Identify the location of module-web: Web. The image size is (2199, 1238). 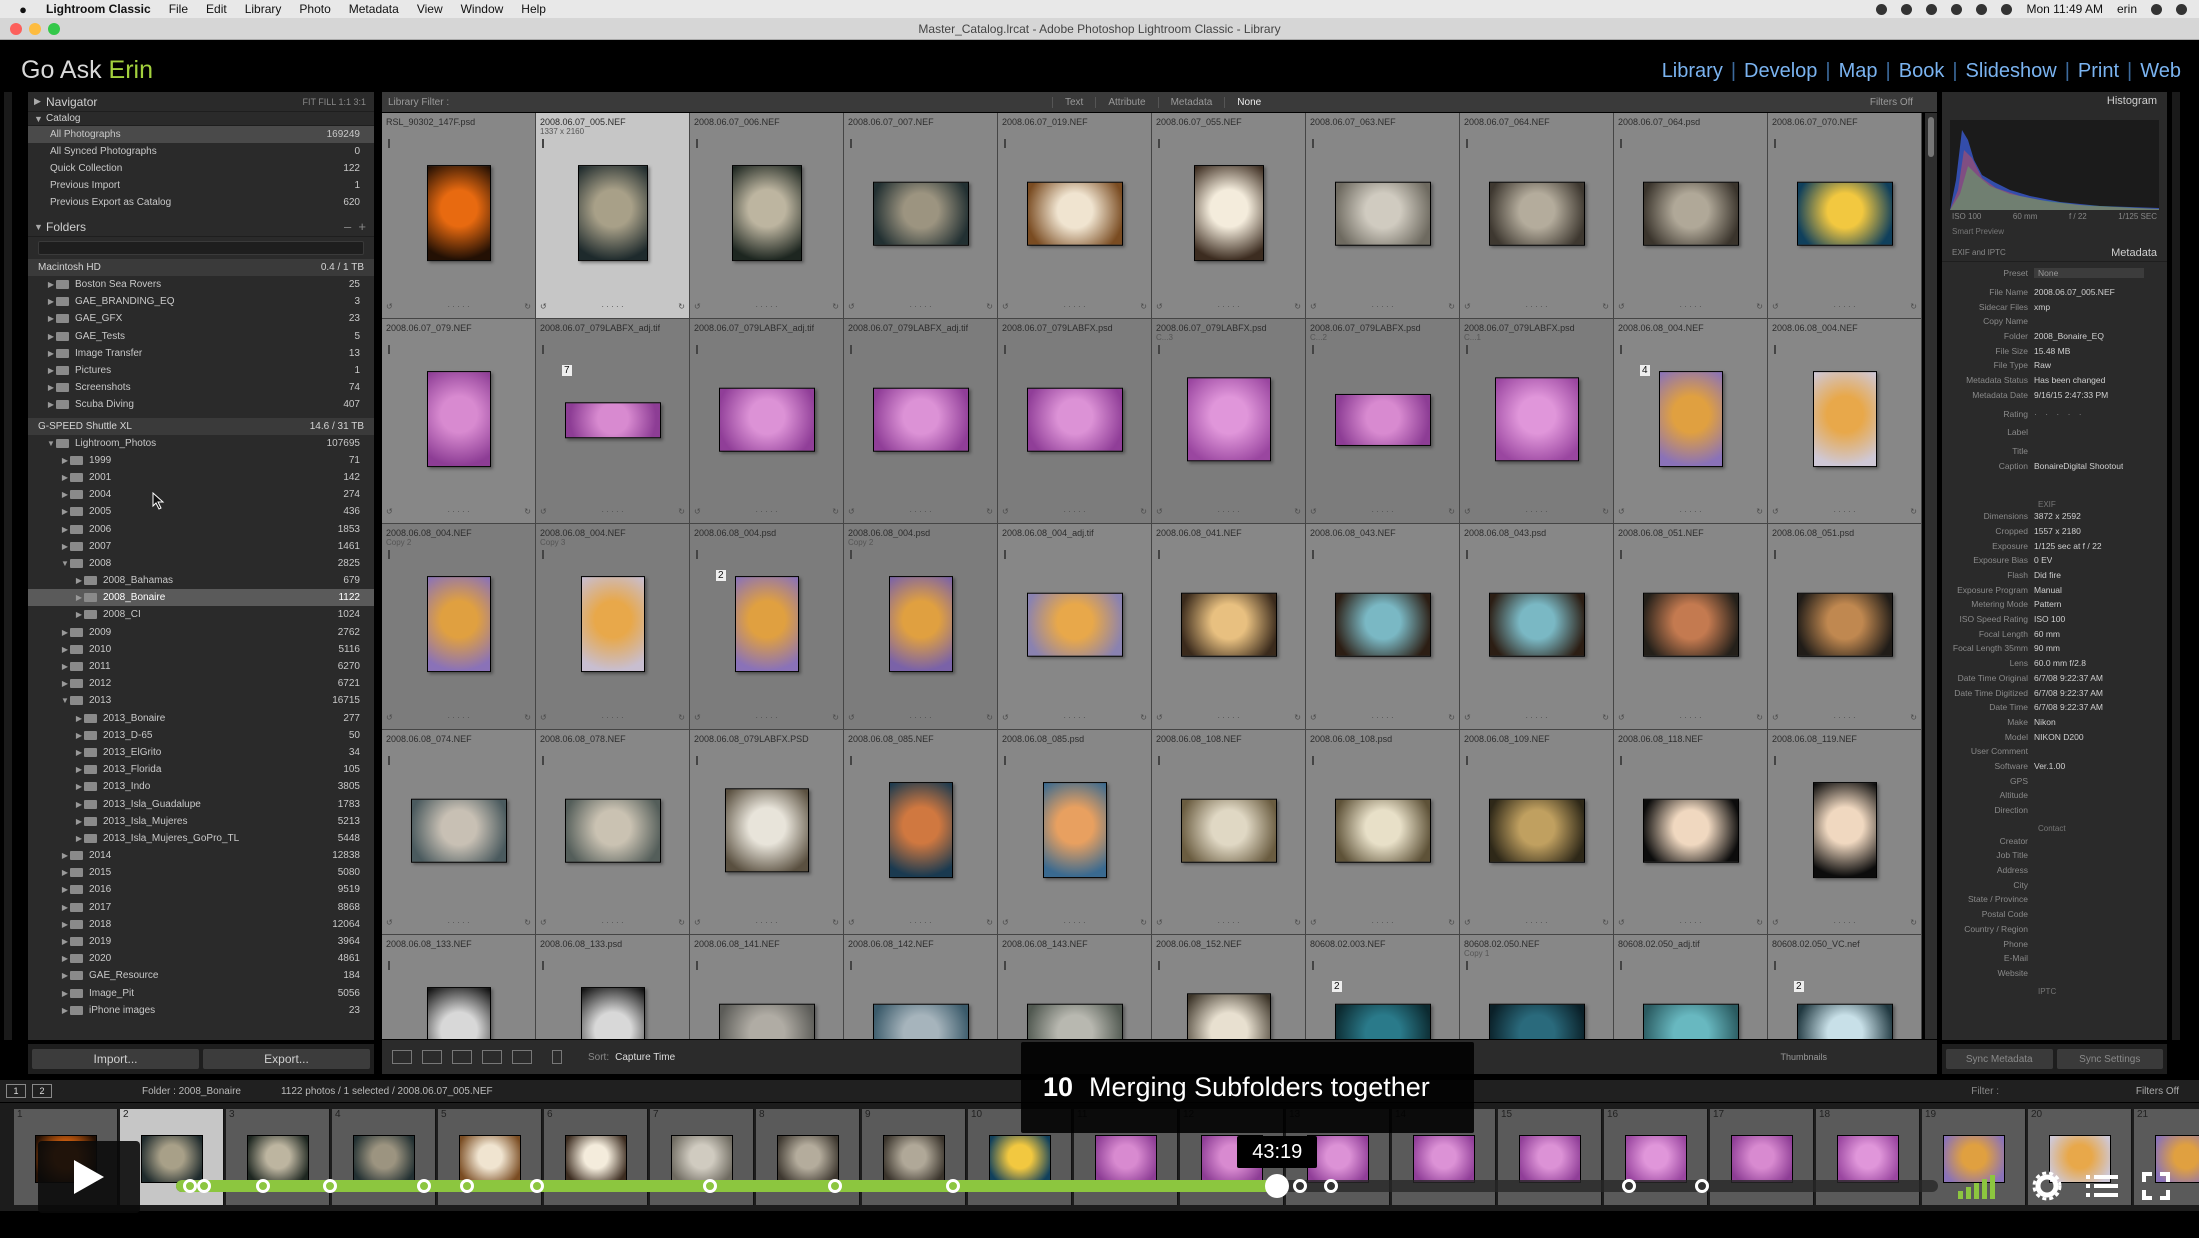
(2160, 71).